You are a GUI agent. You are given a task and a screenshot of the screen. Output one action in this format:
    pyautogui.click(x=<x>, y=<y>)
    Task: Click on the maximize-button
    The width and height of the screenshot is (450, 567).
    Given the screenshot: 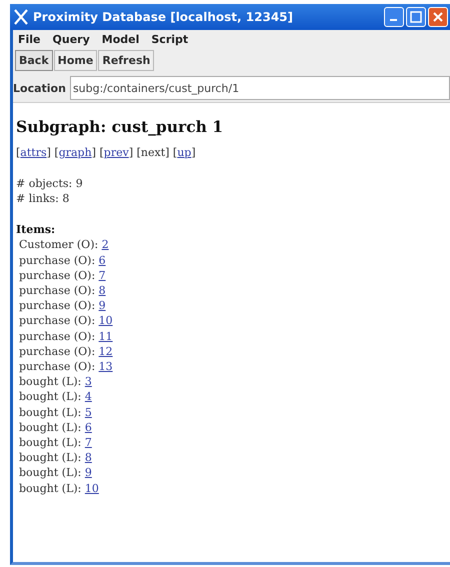 What is the action you would take?
    pyautogui.click(x=416, y=17)
    